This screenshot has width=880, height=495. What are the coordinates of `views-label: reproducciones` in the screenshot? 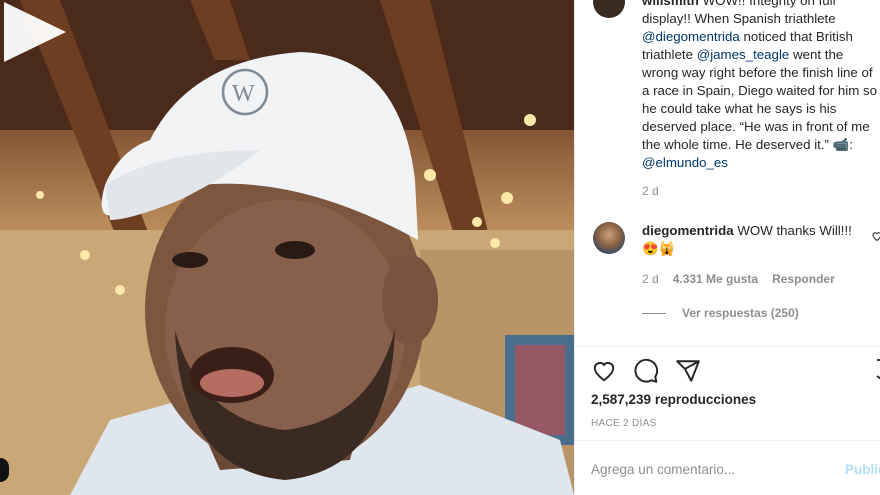 It's located at (705, 399).